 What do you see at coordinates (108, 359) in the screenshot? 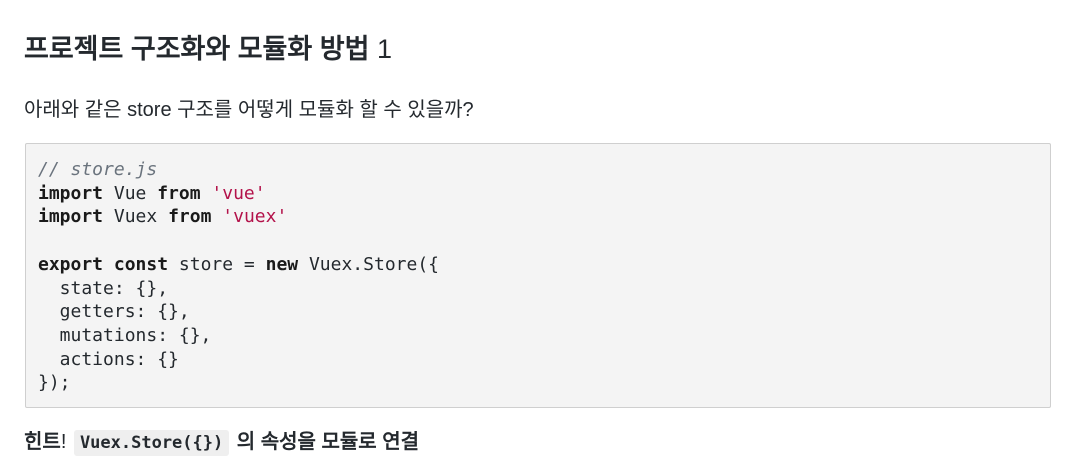
I see `code-line: actions: {}` at bounding box center [108, 359].